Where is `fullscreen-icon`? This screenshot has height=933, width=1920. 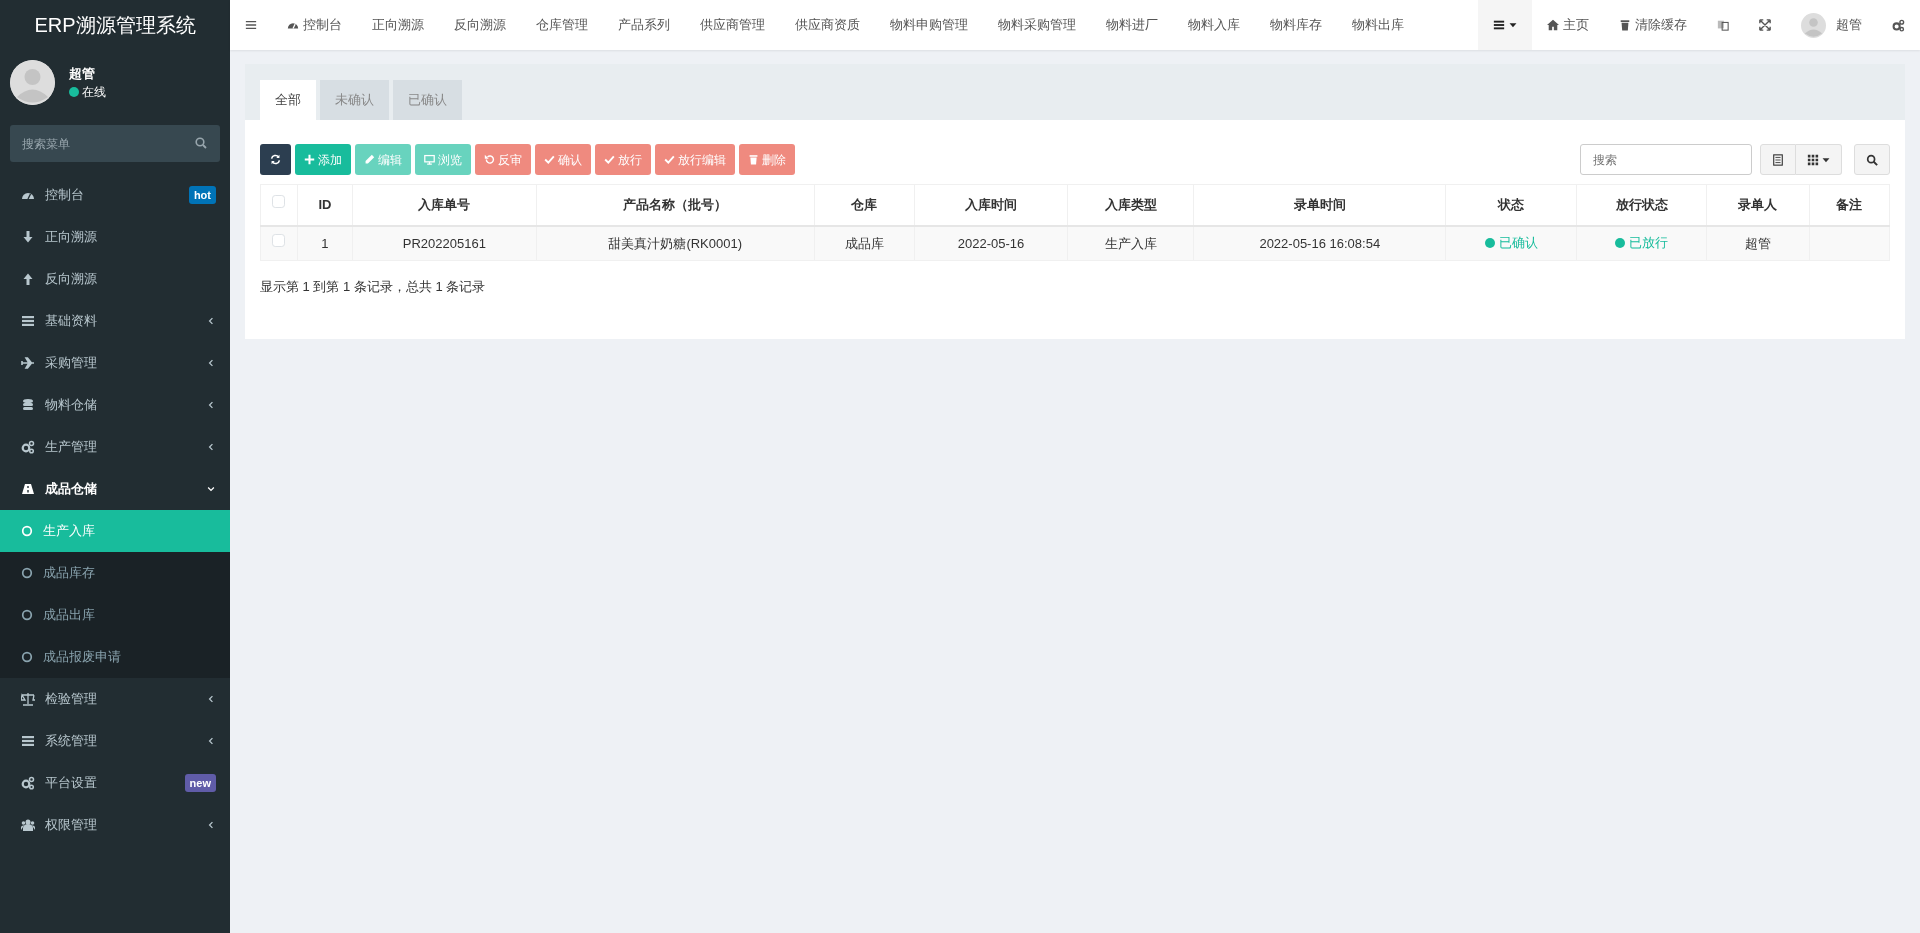
fullscreen-icon is located at coordinates (1765, 25).